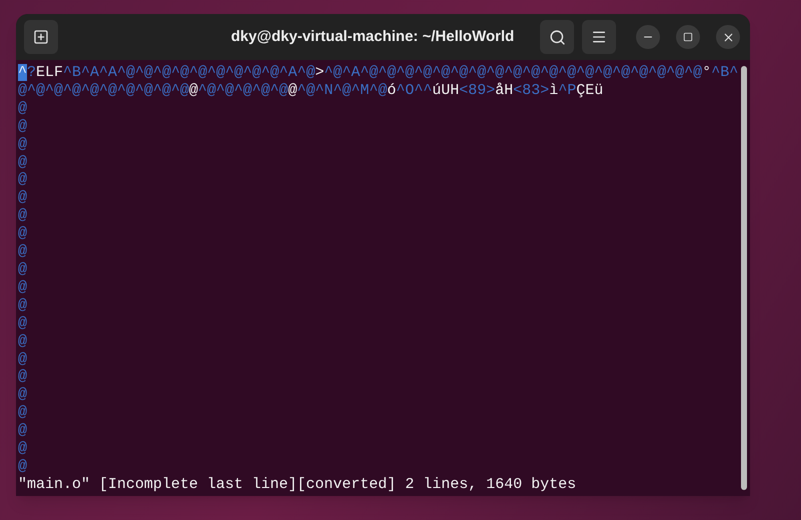  I want to click on control-characters: ^P, so click(567, 90).